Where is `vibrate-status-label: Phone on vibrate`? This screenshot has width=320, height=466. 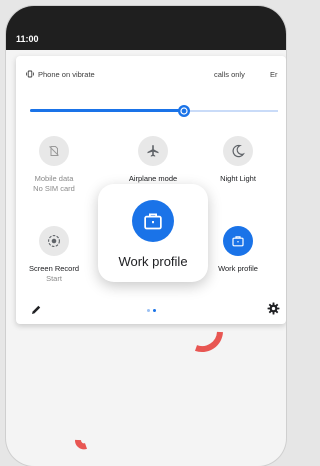
vibrate-status-label: Phone on vibrate is located at coordinates (66, 74).